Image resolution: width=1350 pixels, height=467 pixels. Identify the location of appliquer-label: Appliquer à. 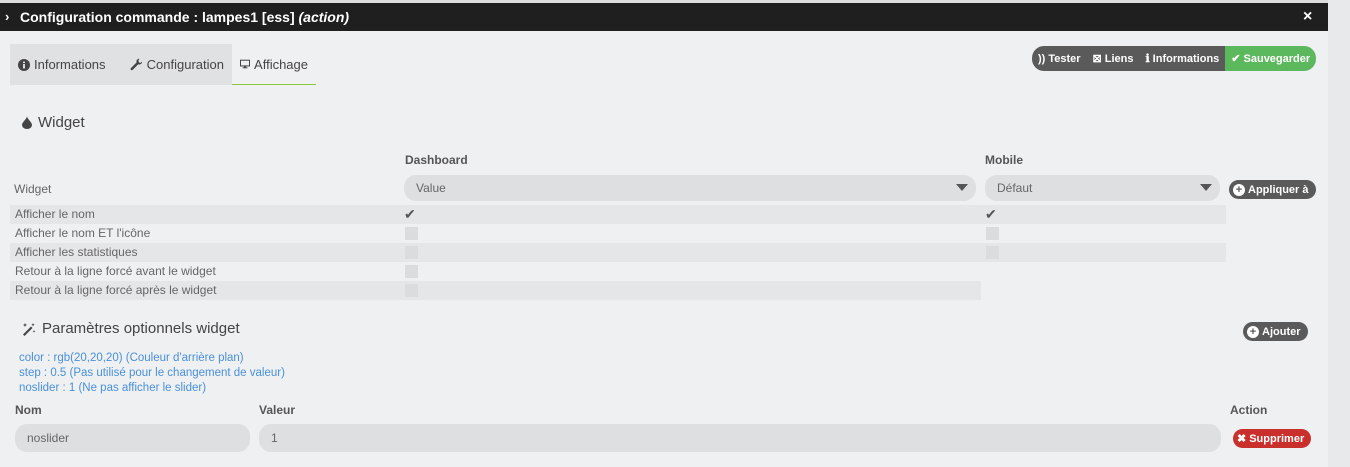
(1278, 189).